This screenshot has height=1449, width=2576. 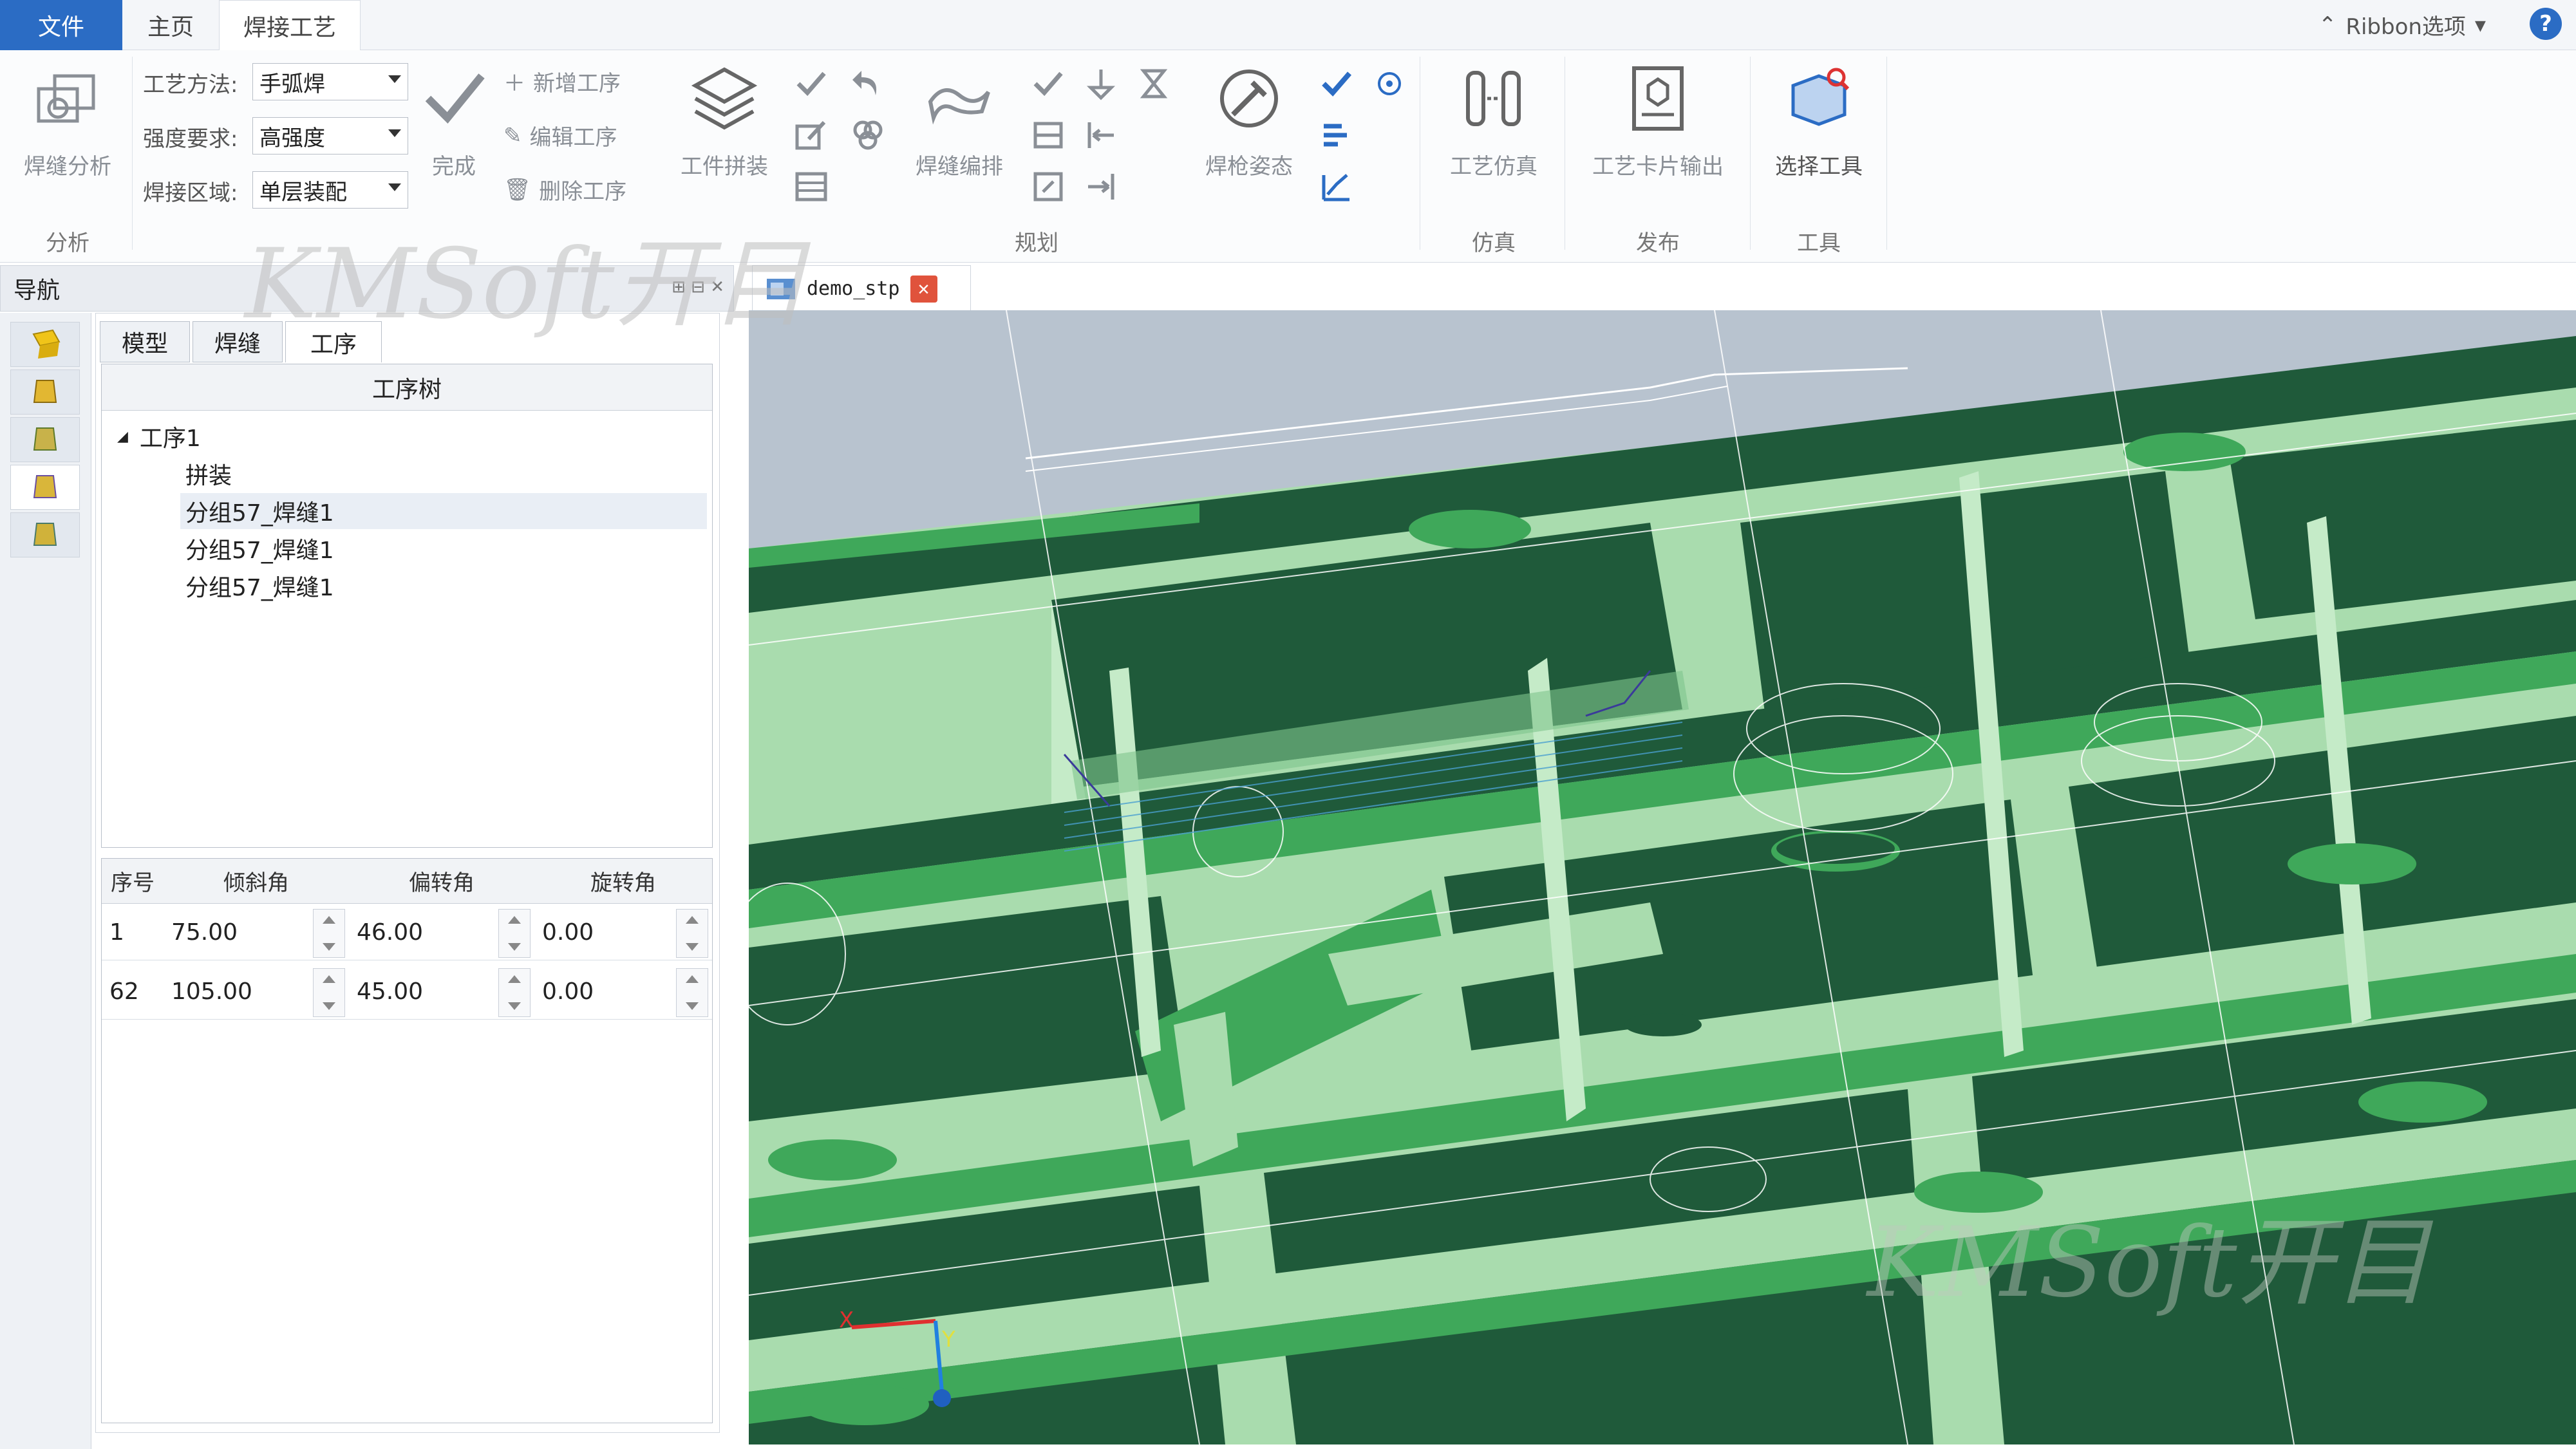 I want to click on align-right-icon, so click(x=1101, y=187).